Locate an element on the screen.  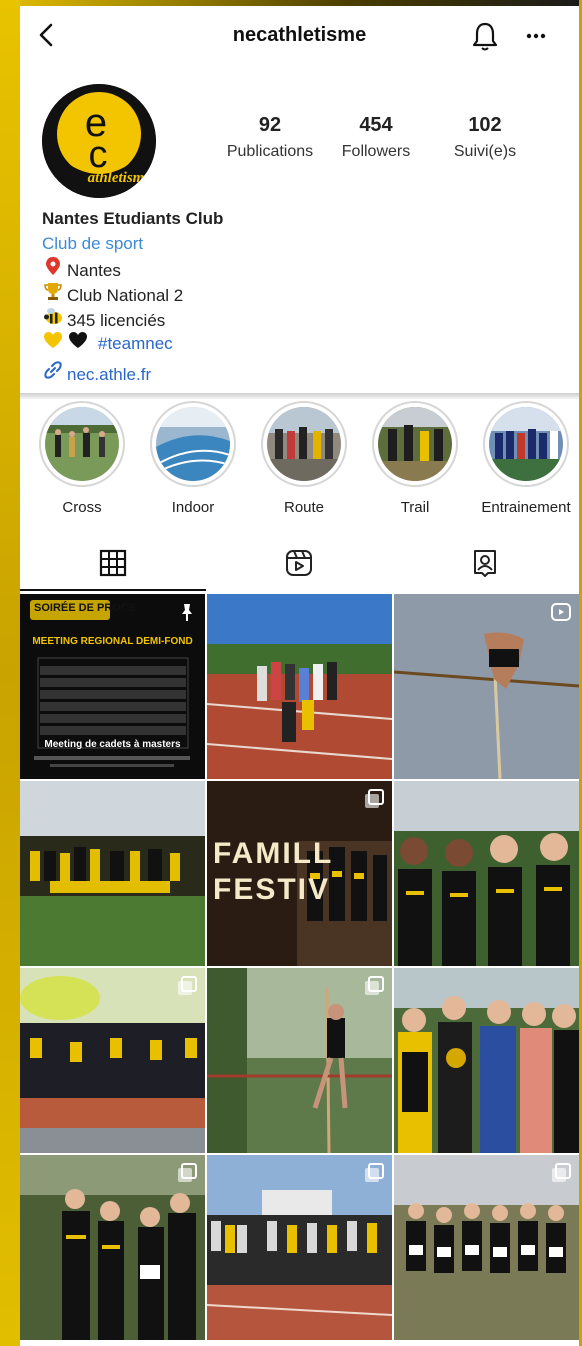
stat-value: 454 is located at coordinates (376, 125).